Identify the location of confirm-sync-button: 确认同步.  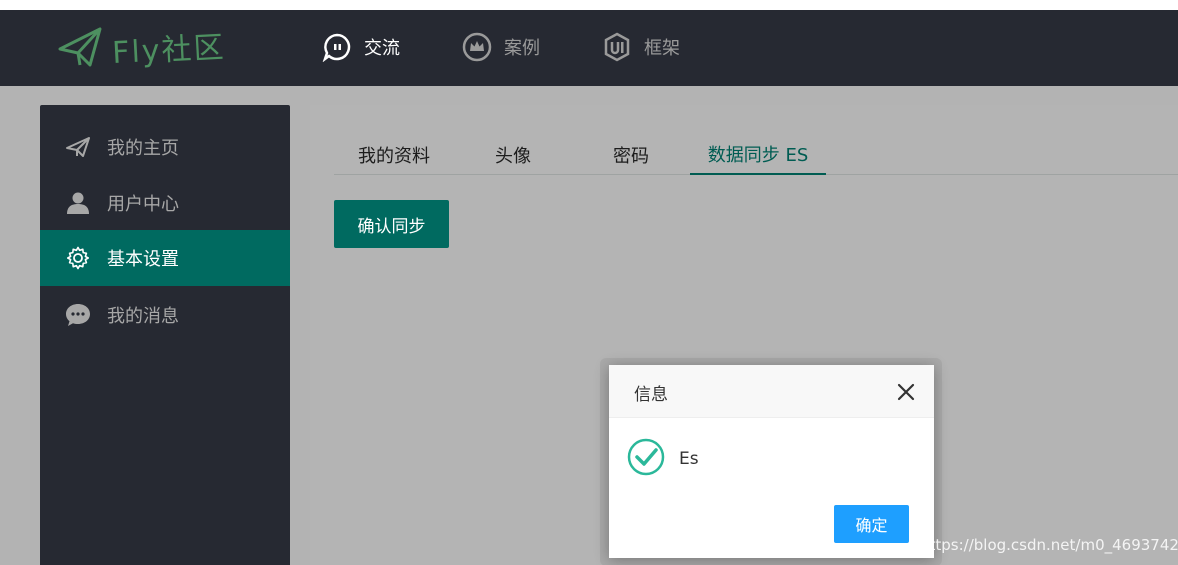
(391, 224).